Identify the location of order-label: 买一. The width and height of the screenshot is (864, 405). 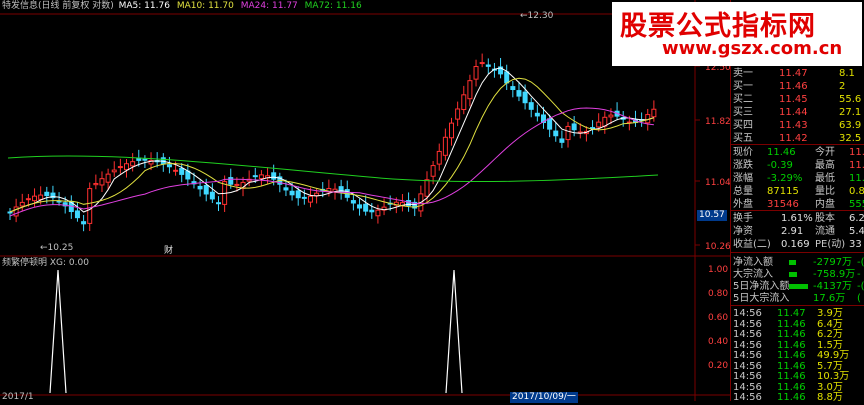
(743, 86).